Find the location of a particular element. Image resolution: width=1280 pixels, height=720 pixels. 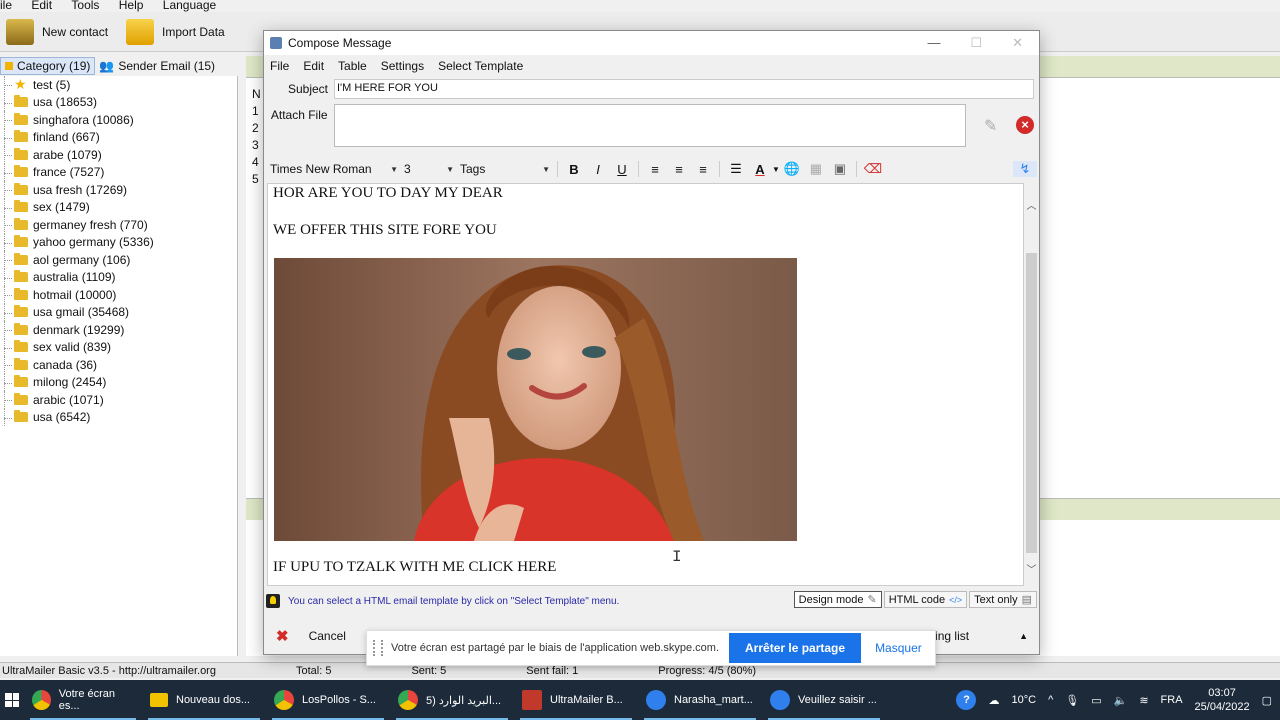

category-item: usa gmail (35468) is located at coordinates (118, 312).